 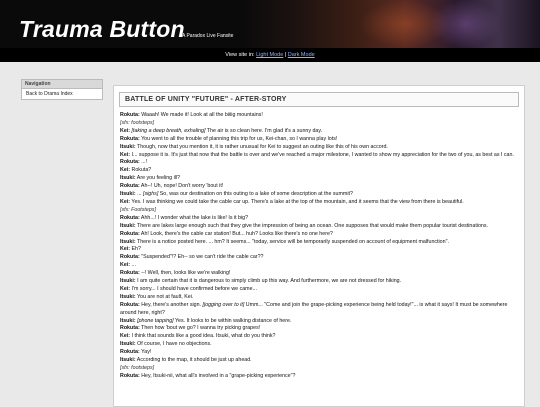 What do you see at coordinates (165, 296) in the screenshot?
I see `dialogue-text: You are not at fault, Kei.` at bounding box center [165, 296].